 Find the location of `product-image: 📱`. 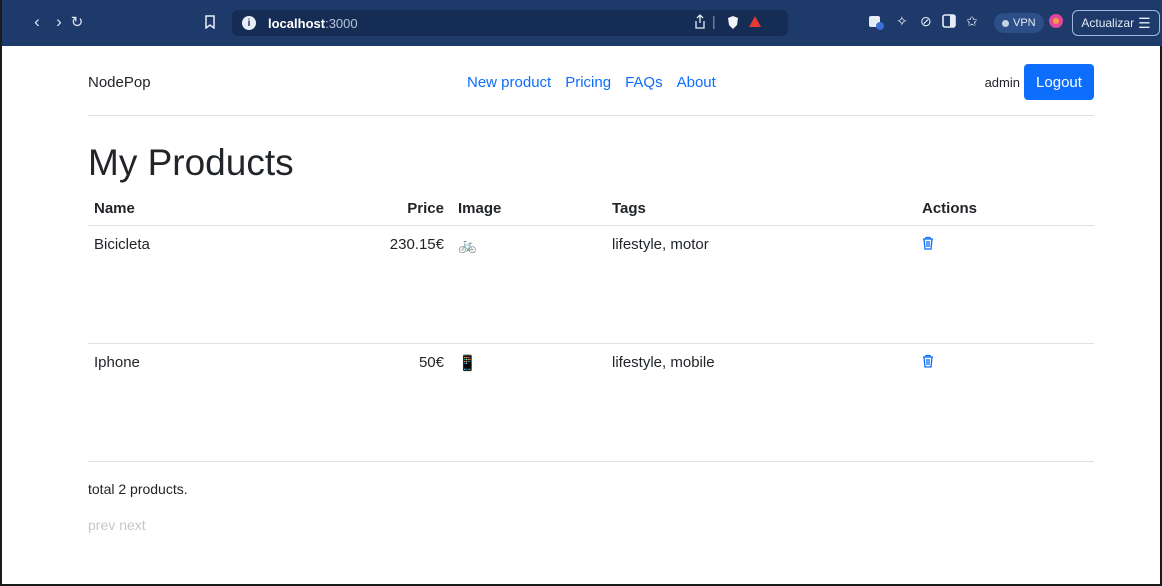

product-image: 📱 is located at coordinates (467, 363).